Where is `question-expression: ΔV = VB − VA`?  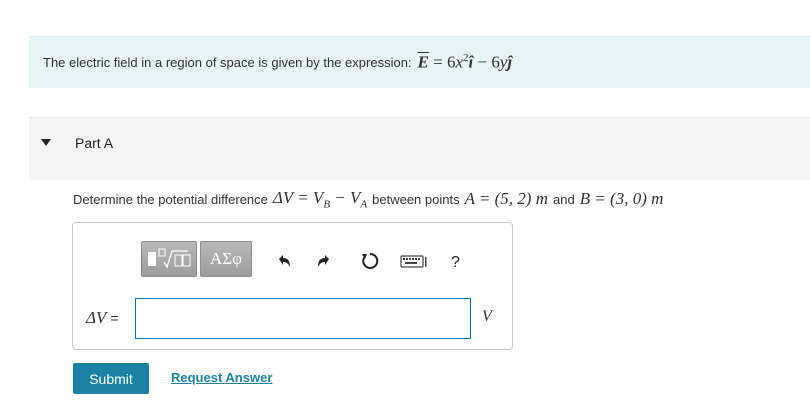
question-expression: ΔV = VB − VA is located at coordinates (320, 199).